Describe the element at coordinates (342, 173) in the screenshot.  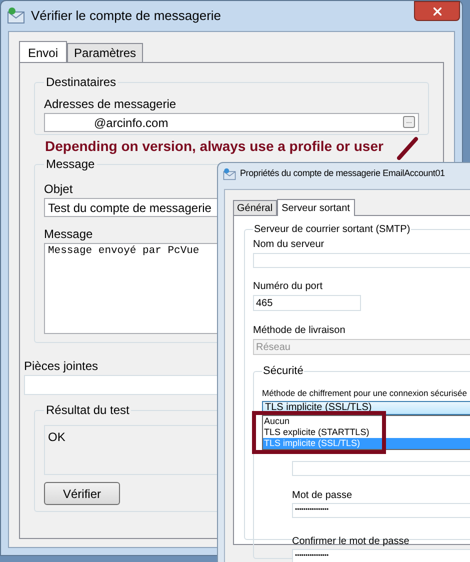
I see `window-title: Propriétés du compte de messagerie EmailAccount01` at that location.